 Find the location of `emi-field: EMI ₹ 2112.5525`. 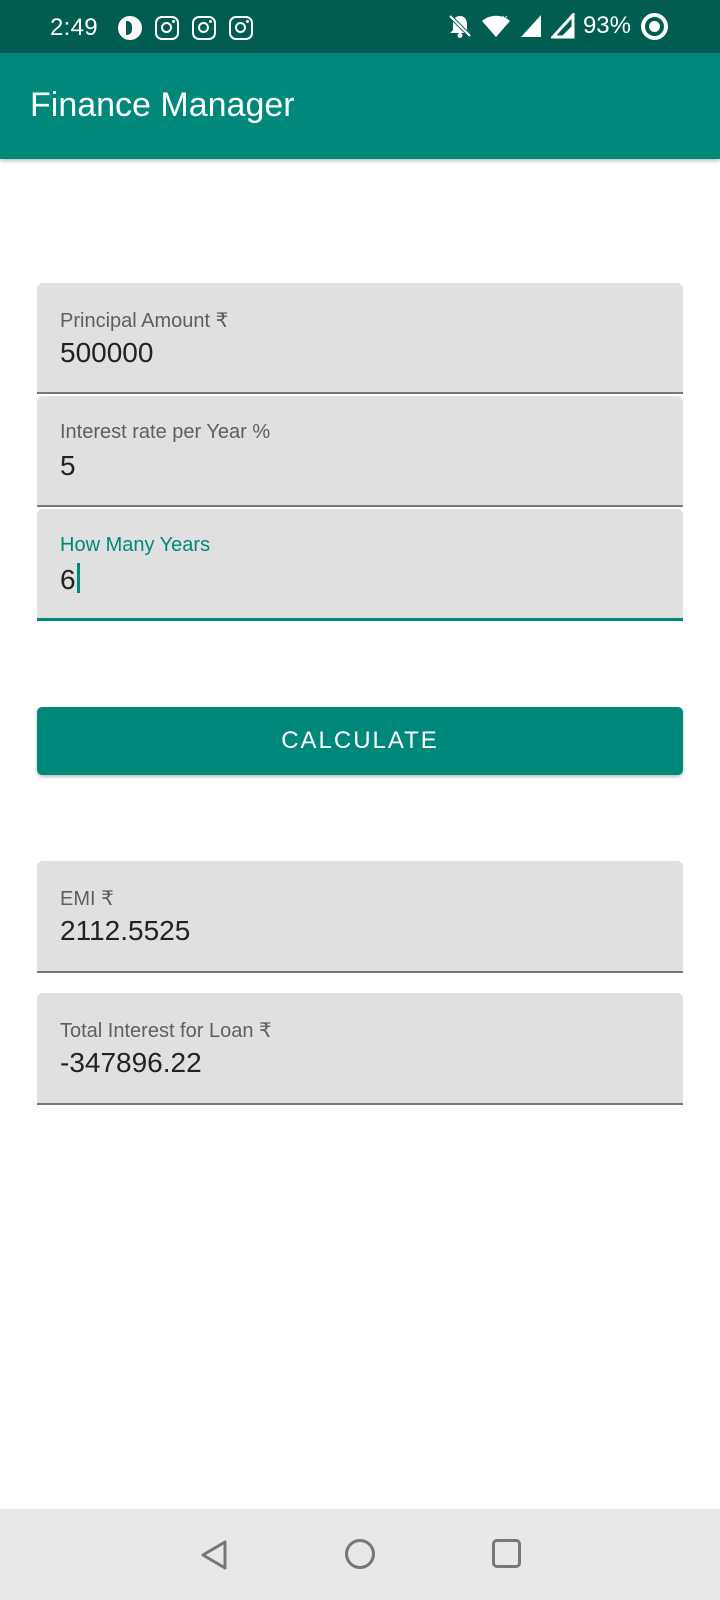

emi-field: EMI ₹ 2112.5525 is located at coordinates (360, 917).